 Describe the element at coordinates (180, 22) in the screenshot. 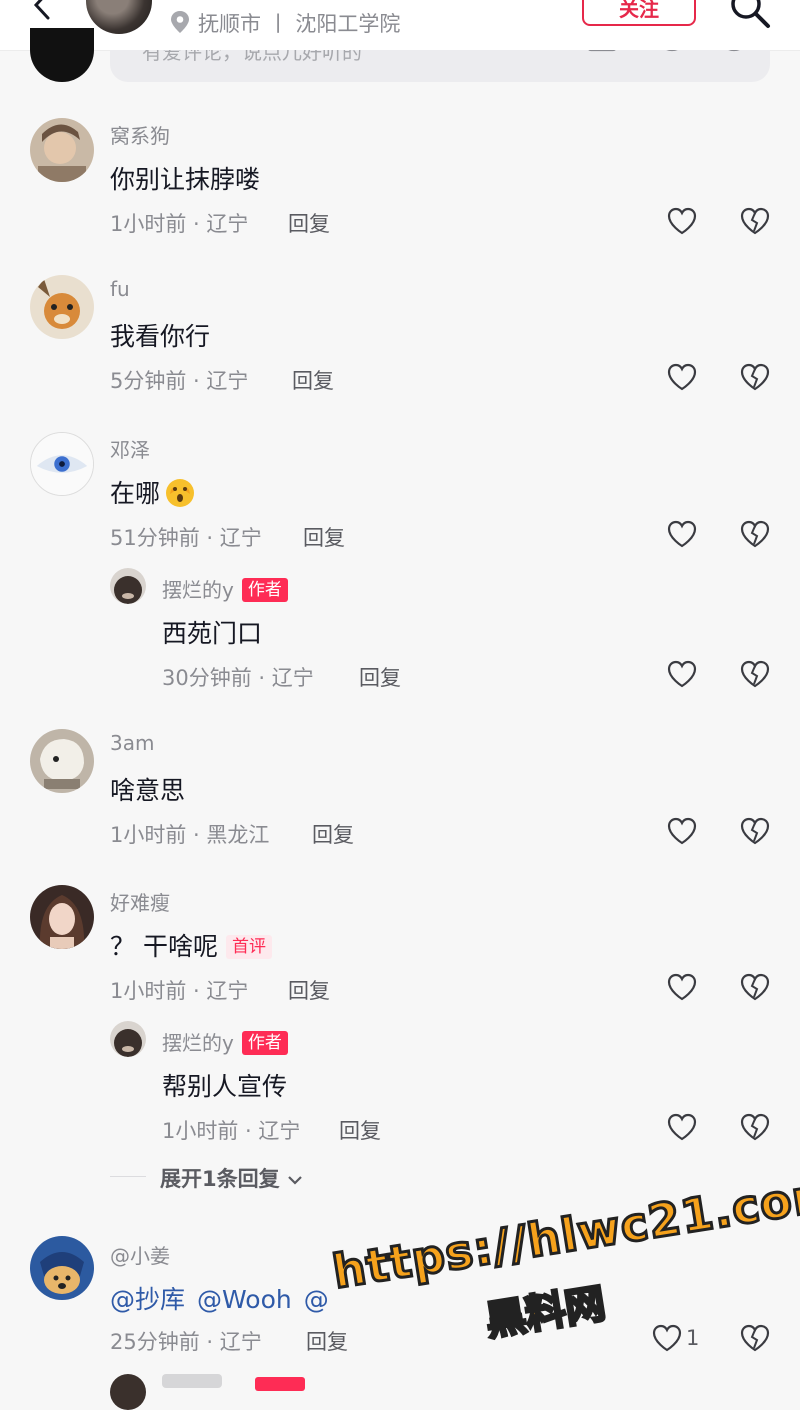

I see `location-pin-icon` at that location.